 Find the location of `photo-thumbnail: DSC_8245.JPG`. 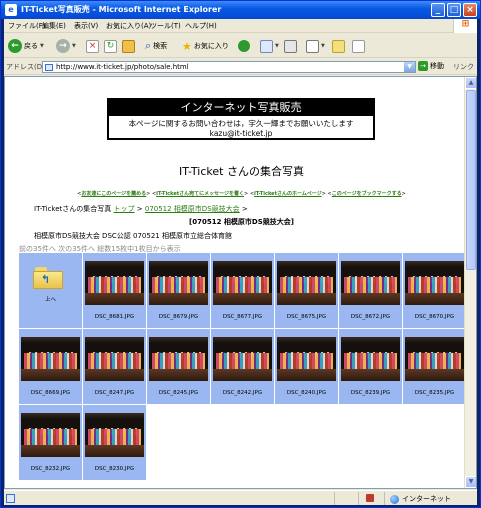

photo-thumbnail: DSC_8245.JPG is located at coordinates (178, 366).